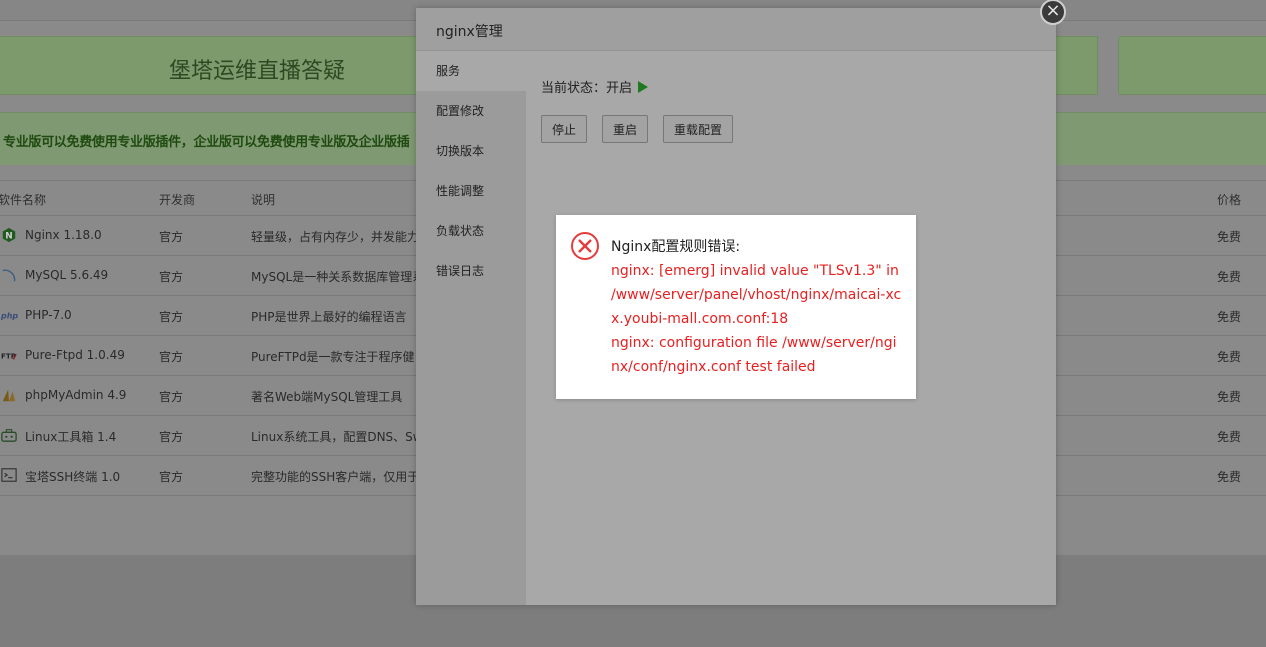 Image resolution: width=1266 pixels, height=647 pixels. What do you see at coordinates (9, 395) in the screenshot?
I see `phpmyadmin-icon` at bounding box center [9, 395].